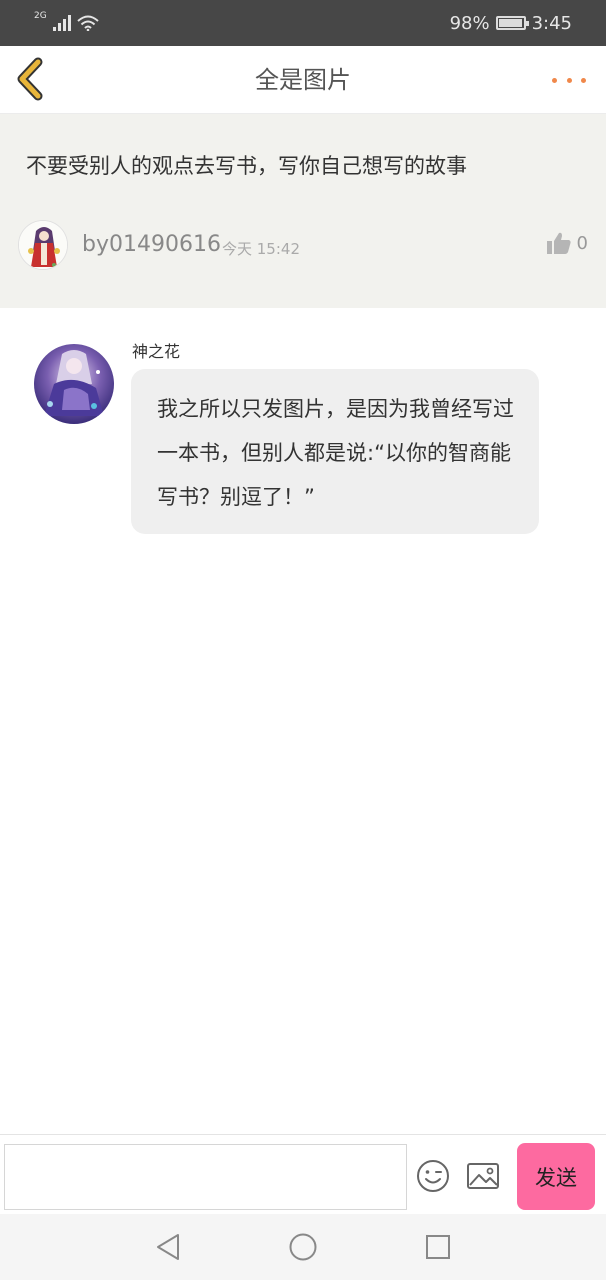 The height and width of the screenshot is (1280, 606). I want to click on battery-percent: 98%, so click(469, 23).